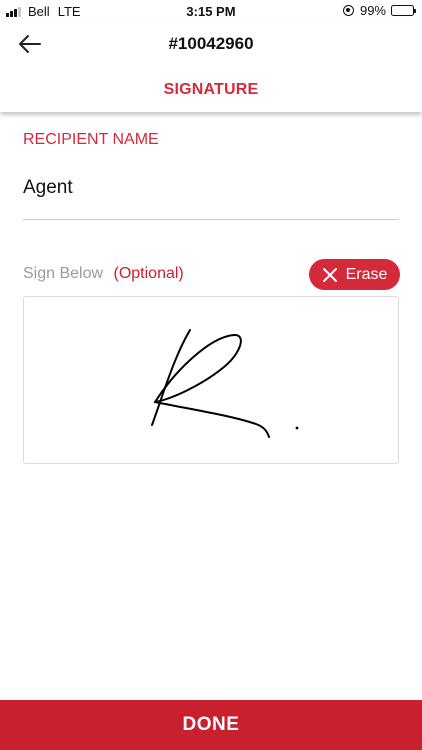 The height and width of the screenshot is (750, 422). I want to click on back-arrow-icon, so click(30, 44).